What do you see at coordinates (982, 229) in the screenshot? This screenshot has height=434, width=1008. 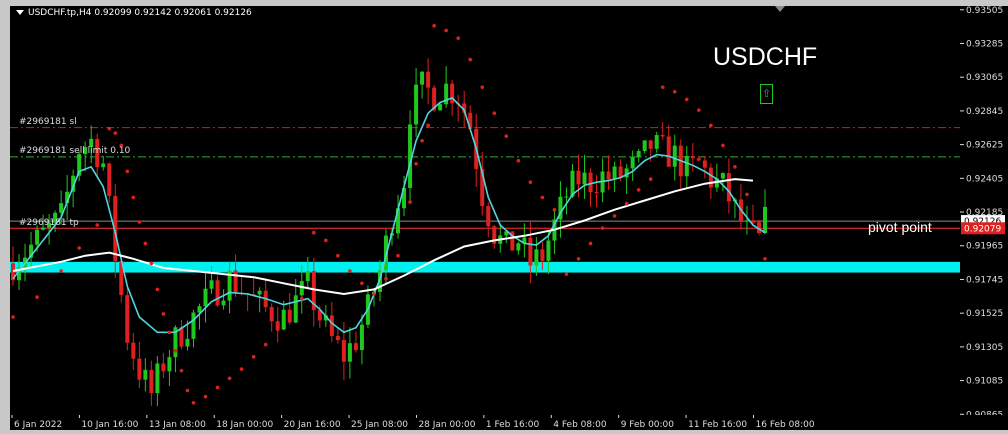 I see `tp-price-badge: 0.92079` at bounding box center [982, 229].